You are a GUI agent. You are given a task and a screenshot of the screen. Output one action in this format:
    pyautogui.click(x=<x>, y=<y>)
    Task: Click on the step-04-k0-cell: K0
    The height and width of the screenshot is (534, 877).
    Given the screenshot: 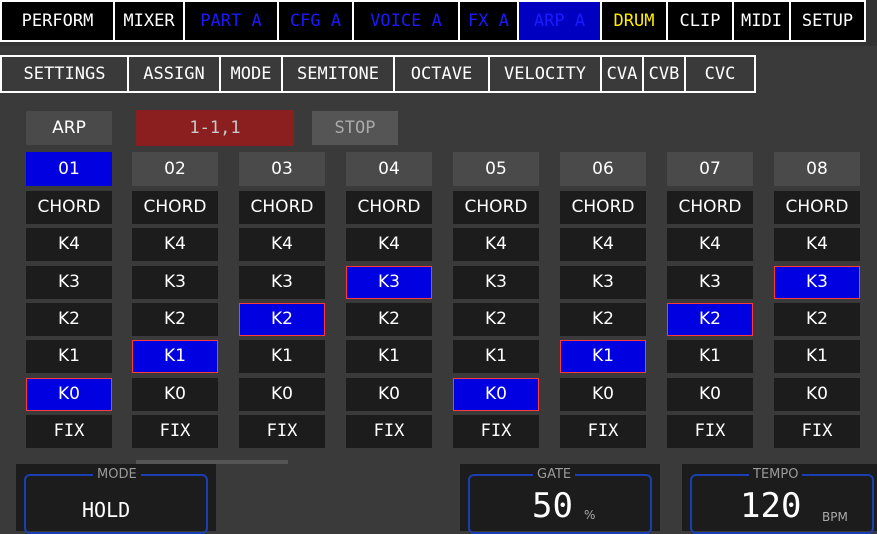 What is the action you would take?
    pyautogui.click(x=389, y=394)
    